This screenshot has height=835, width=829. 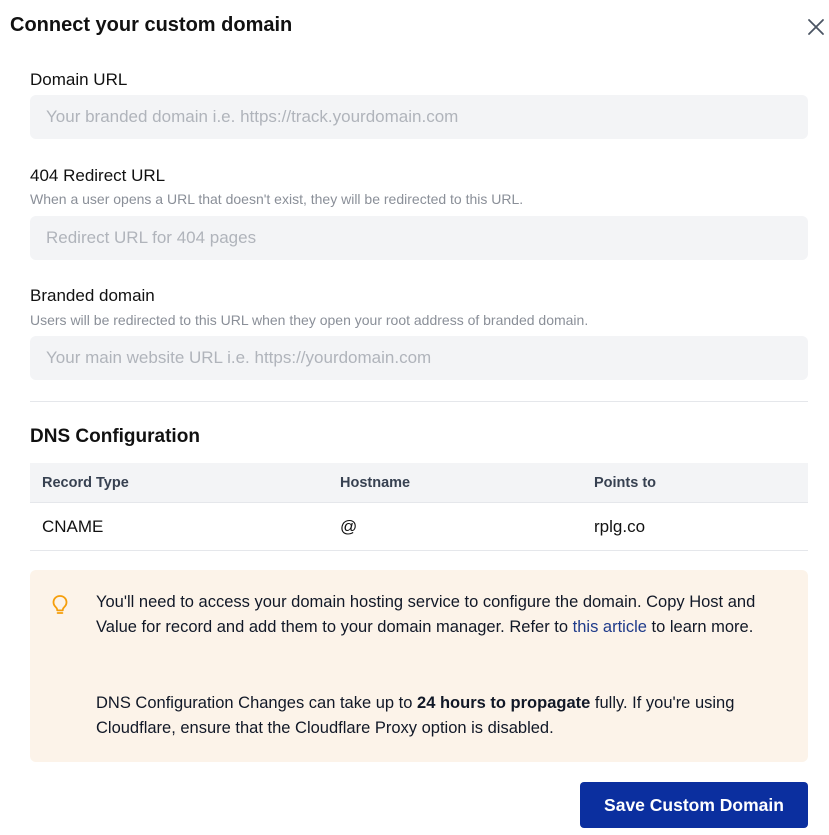 I want to click on dns-section-title: DNS Configuration, so click(x=115, y=436).